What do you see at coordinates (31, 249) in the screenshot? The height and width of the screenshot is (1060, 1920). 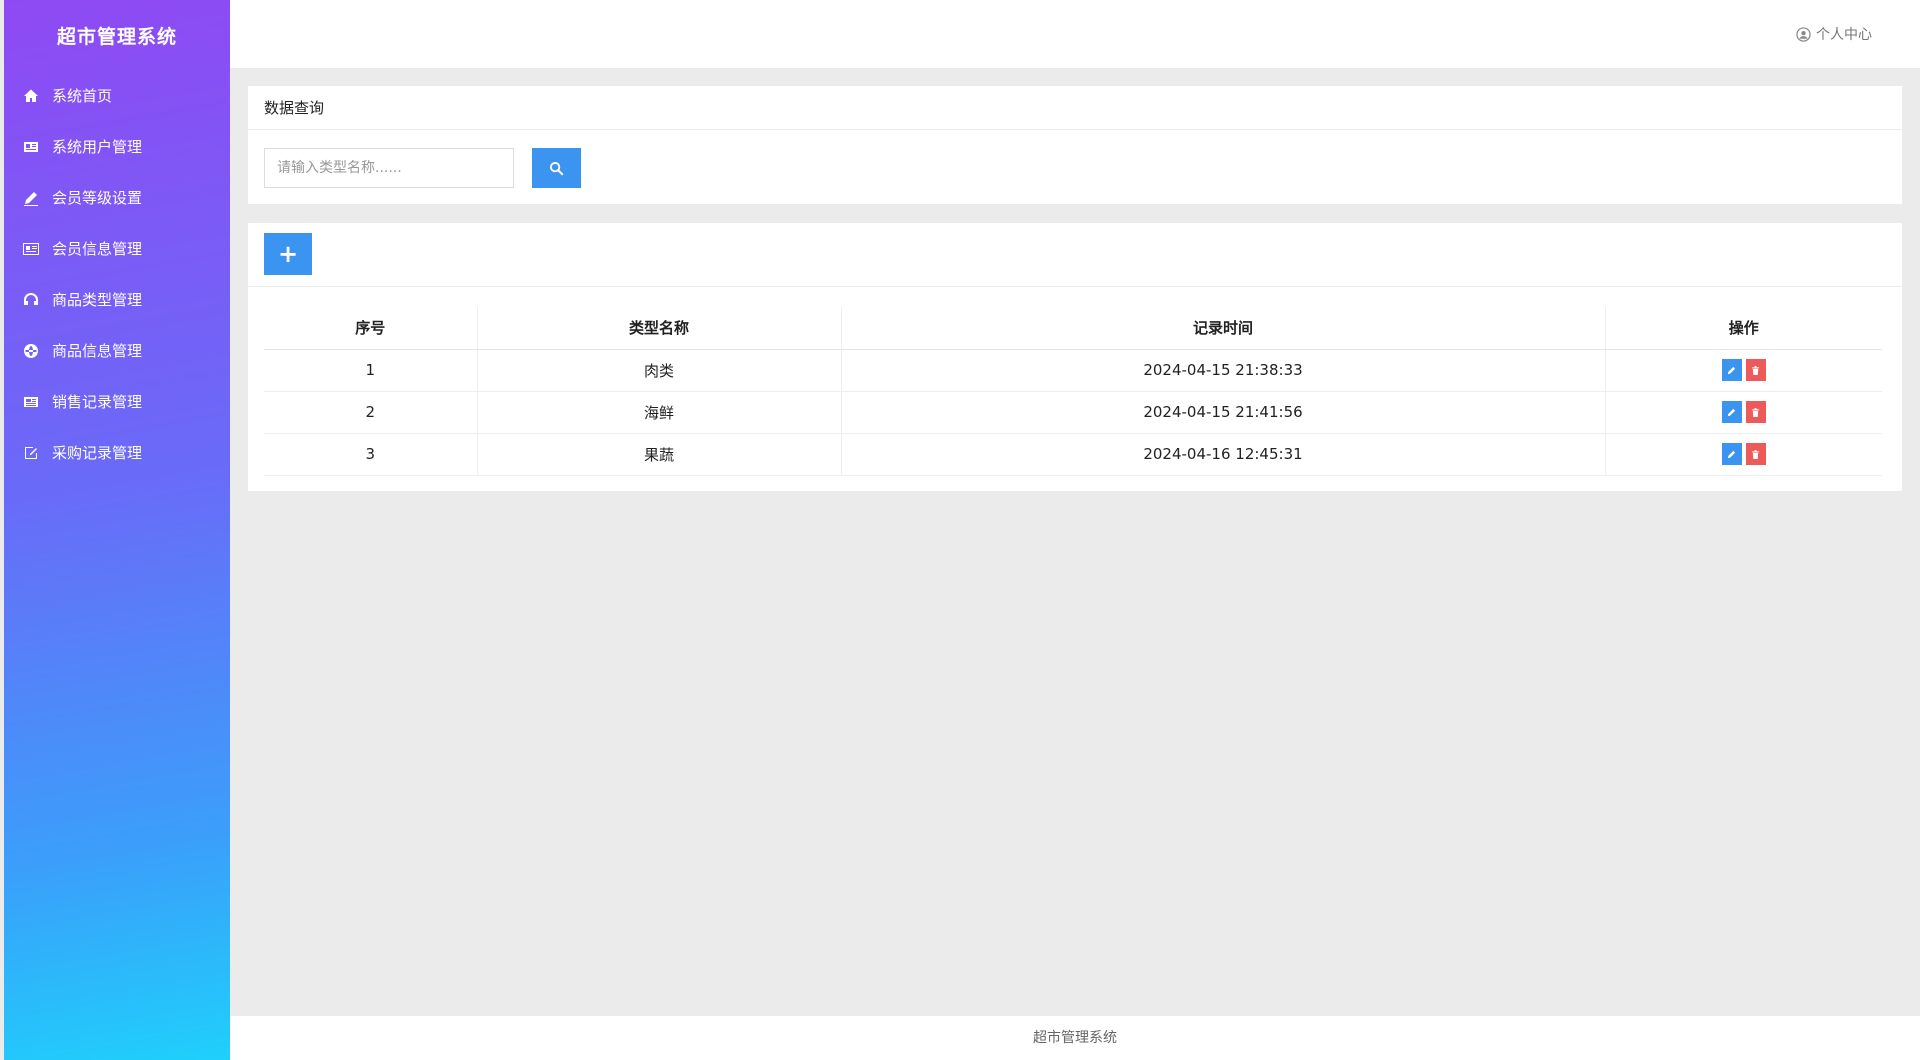 I see `address-card-icon` at bounding box center [31, 249].